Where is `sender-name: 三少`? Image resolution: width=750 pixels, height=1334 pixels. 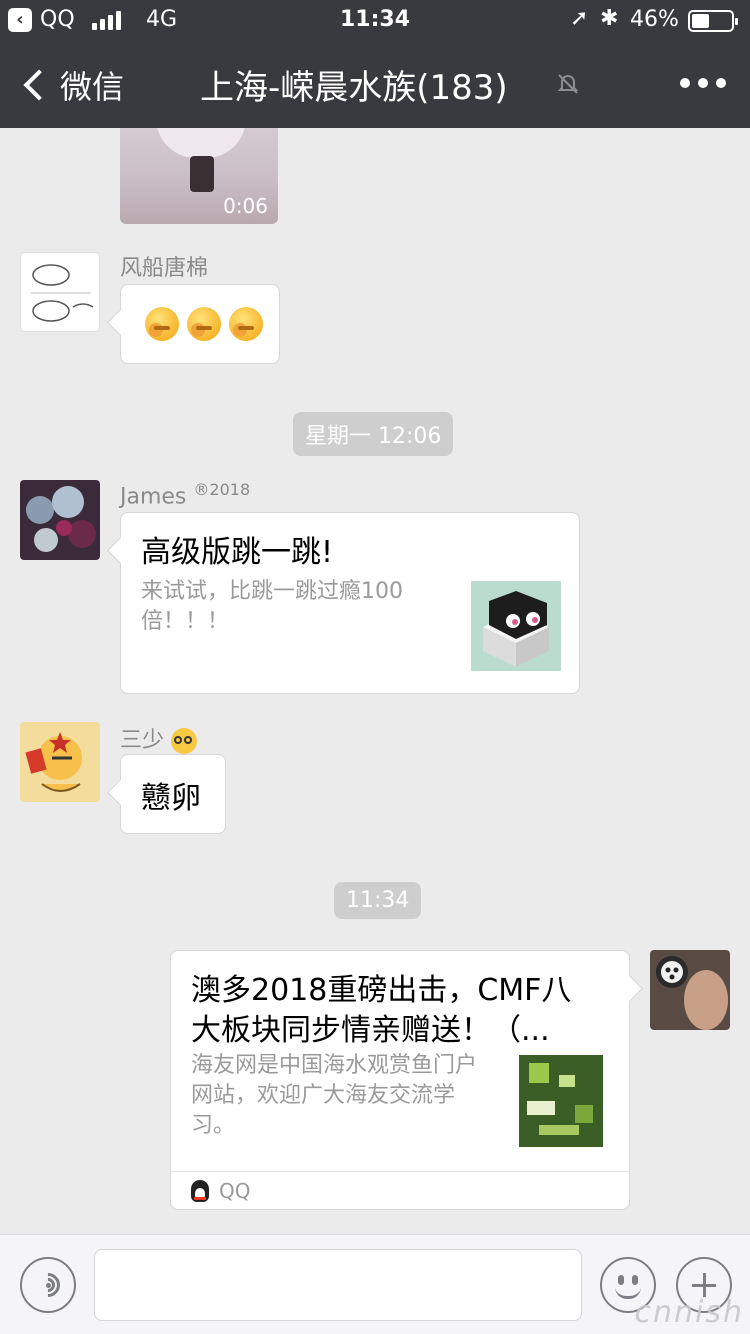
sender-name: 三少 is located at coordinates (159, 738).